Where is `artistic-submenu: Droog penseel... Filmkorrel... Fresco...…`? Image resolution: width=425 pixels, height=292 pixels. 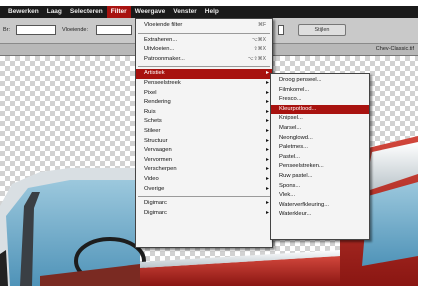 artistic-submenu: Droog penseel... Filmkorrel... Fresco...… is located at coordinates (320, 156).